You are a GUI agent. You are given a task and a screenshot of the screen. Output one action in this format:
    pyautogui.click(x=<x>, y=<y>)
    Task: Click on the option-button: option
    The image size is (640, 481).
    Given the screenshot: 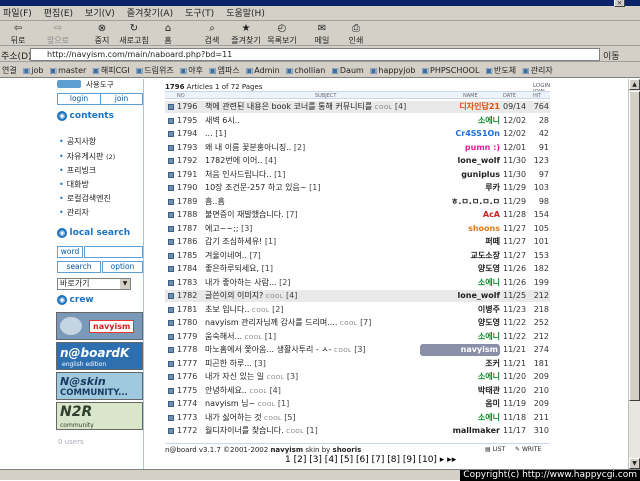 What is the action you would take?
    pyautogui.click(x=122, y=267)
    